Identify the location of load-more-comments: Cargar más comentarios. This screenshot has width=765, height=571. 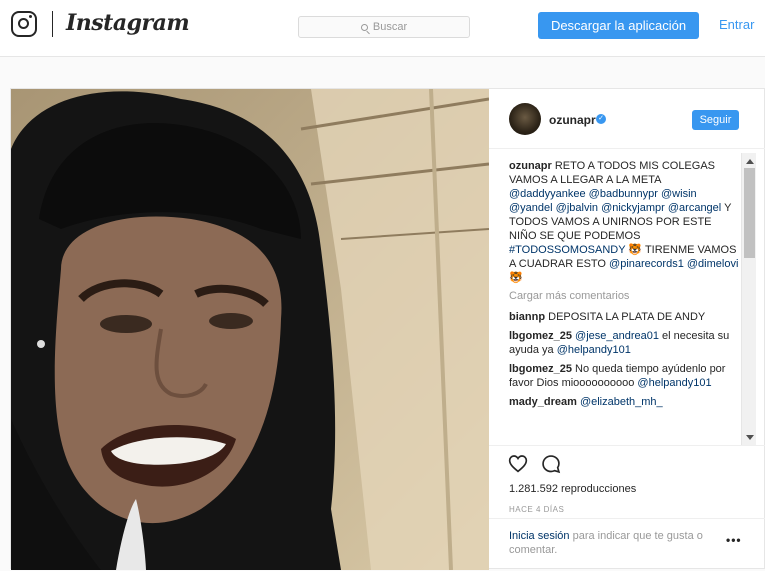
(624, 296).